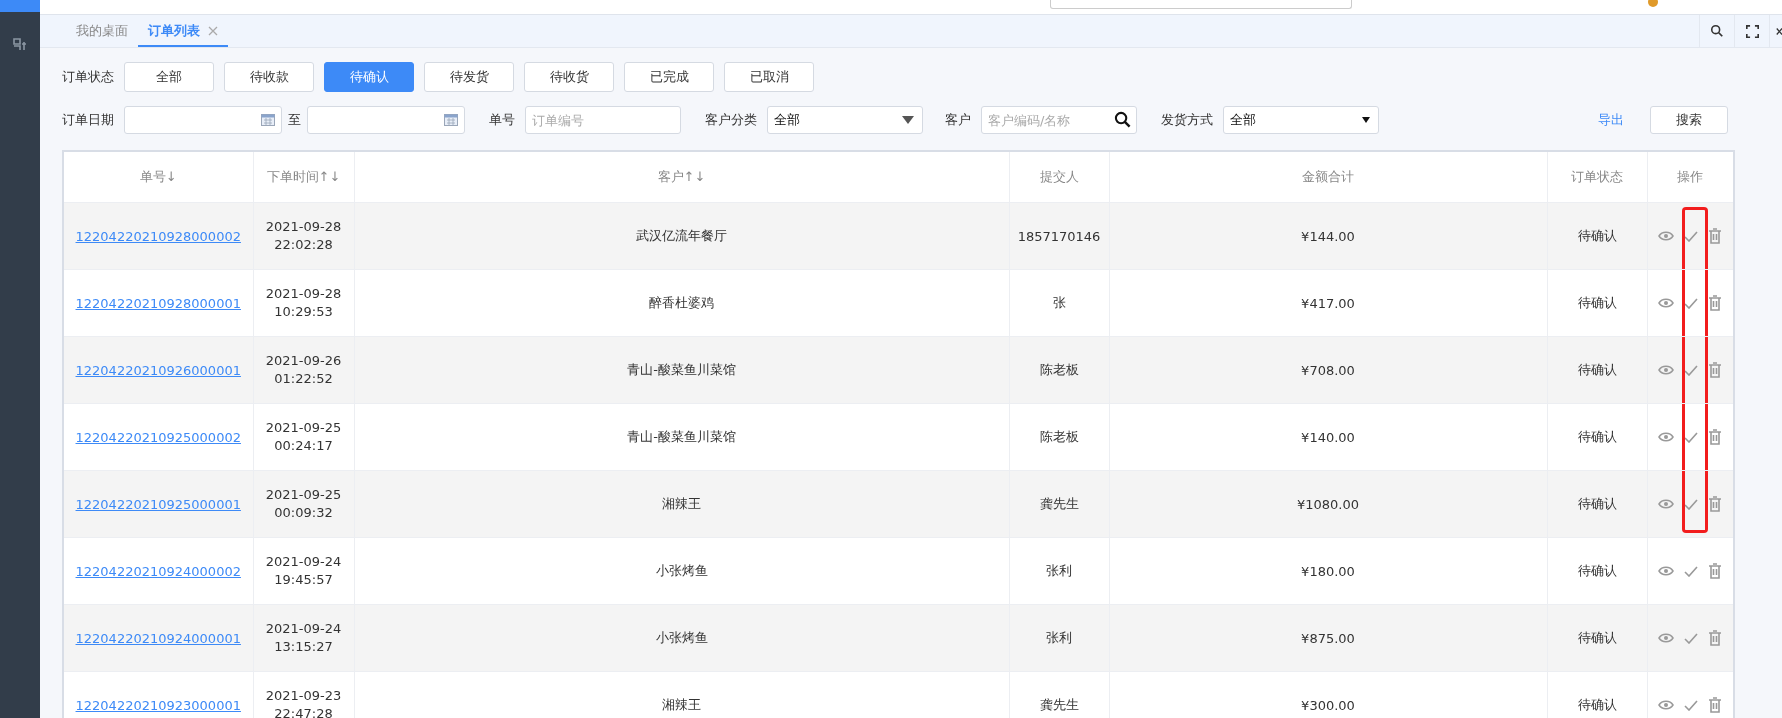  I want to click on amount-total: ¥140.00, so click(1328, 437).